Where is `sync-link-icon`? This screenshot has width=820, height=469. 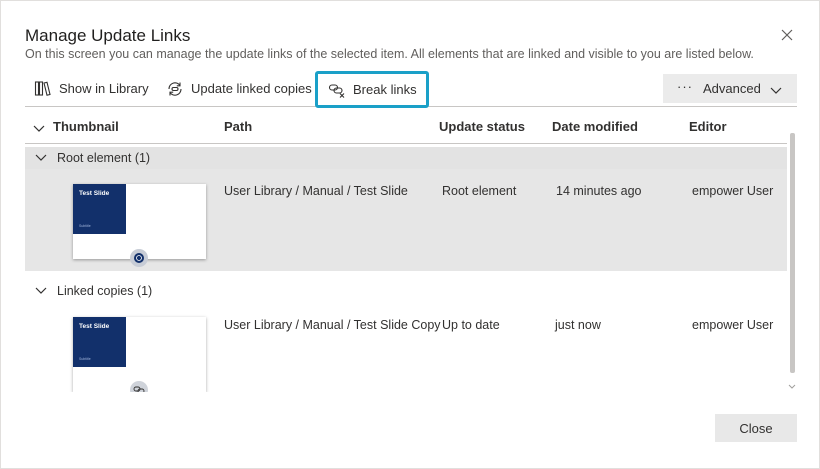 sync-link-icon is located at coordinates (175, 89).